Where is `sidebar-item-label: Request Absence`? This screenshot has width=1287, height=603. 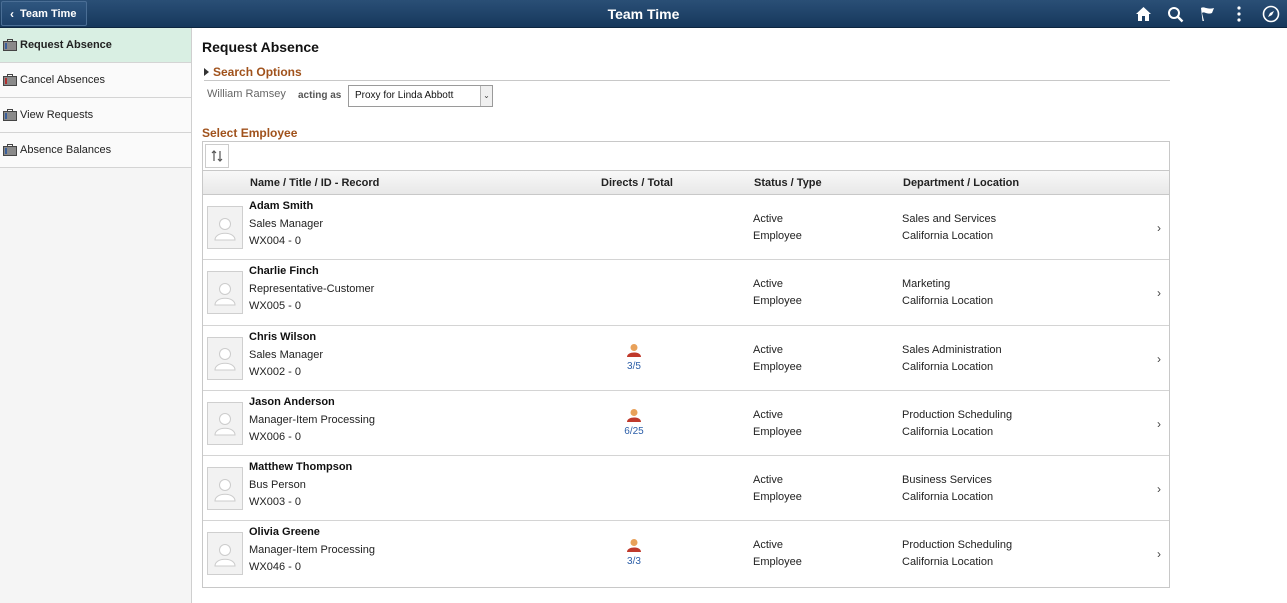
sidebar-item-label: Request Absence is located at coordinates (66, 45).